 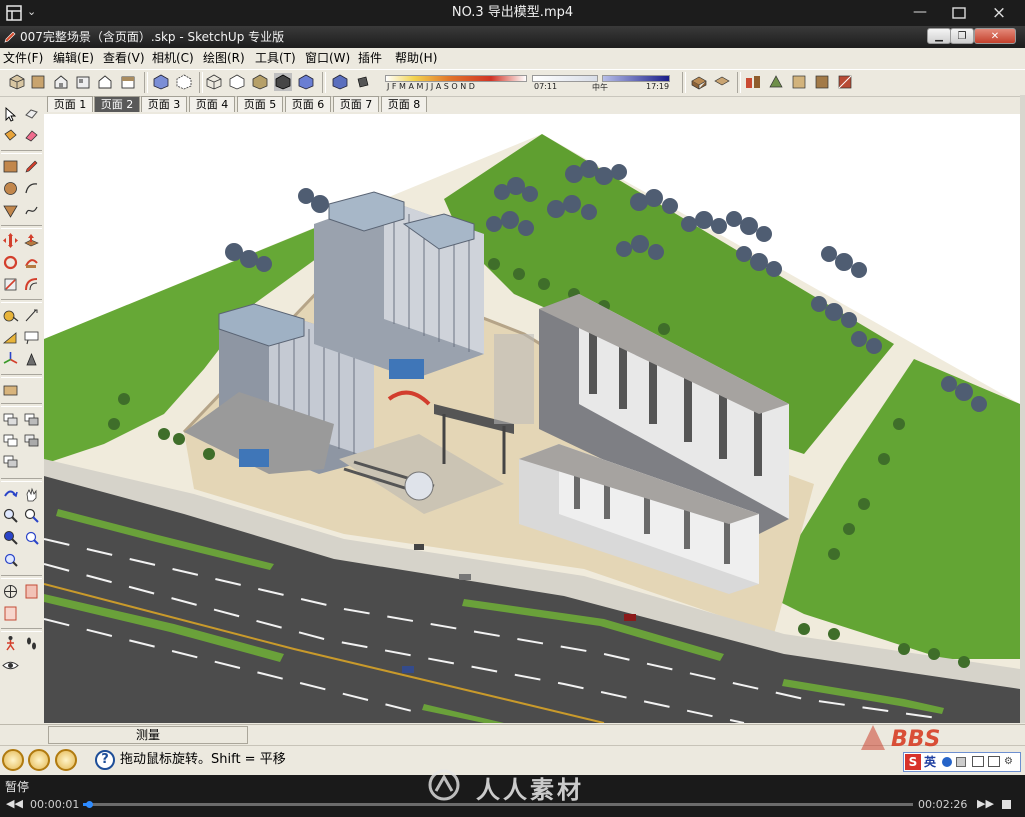 I want to click on polygon-icon, so click(x=10, y=210).